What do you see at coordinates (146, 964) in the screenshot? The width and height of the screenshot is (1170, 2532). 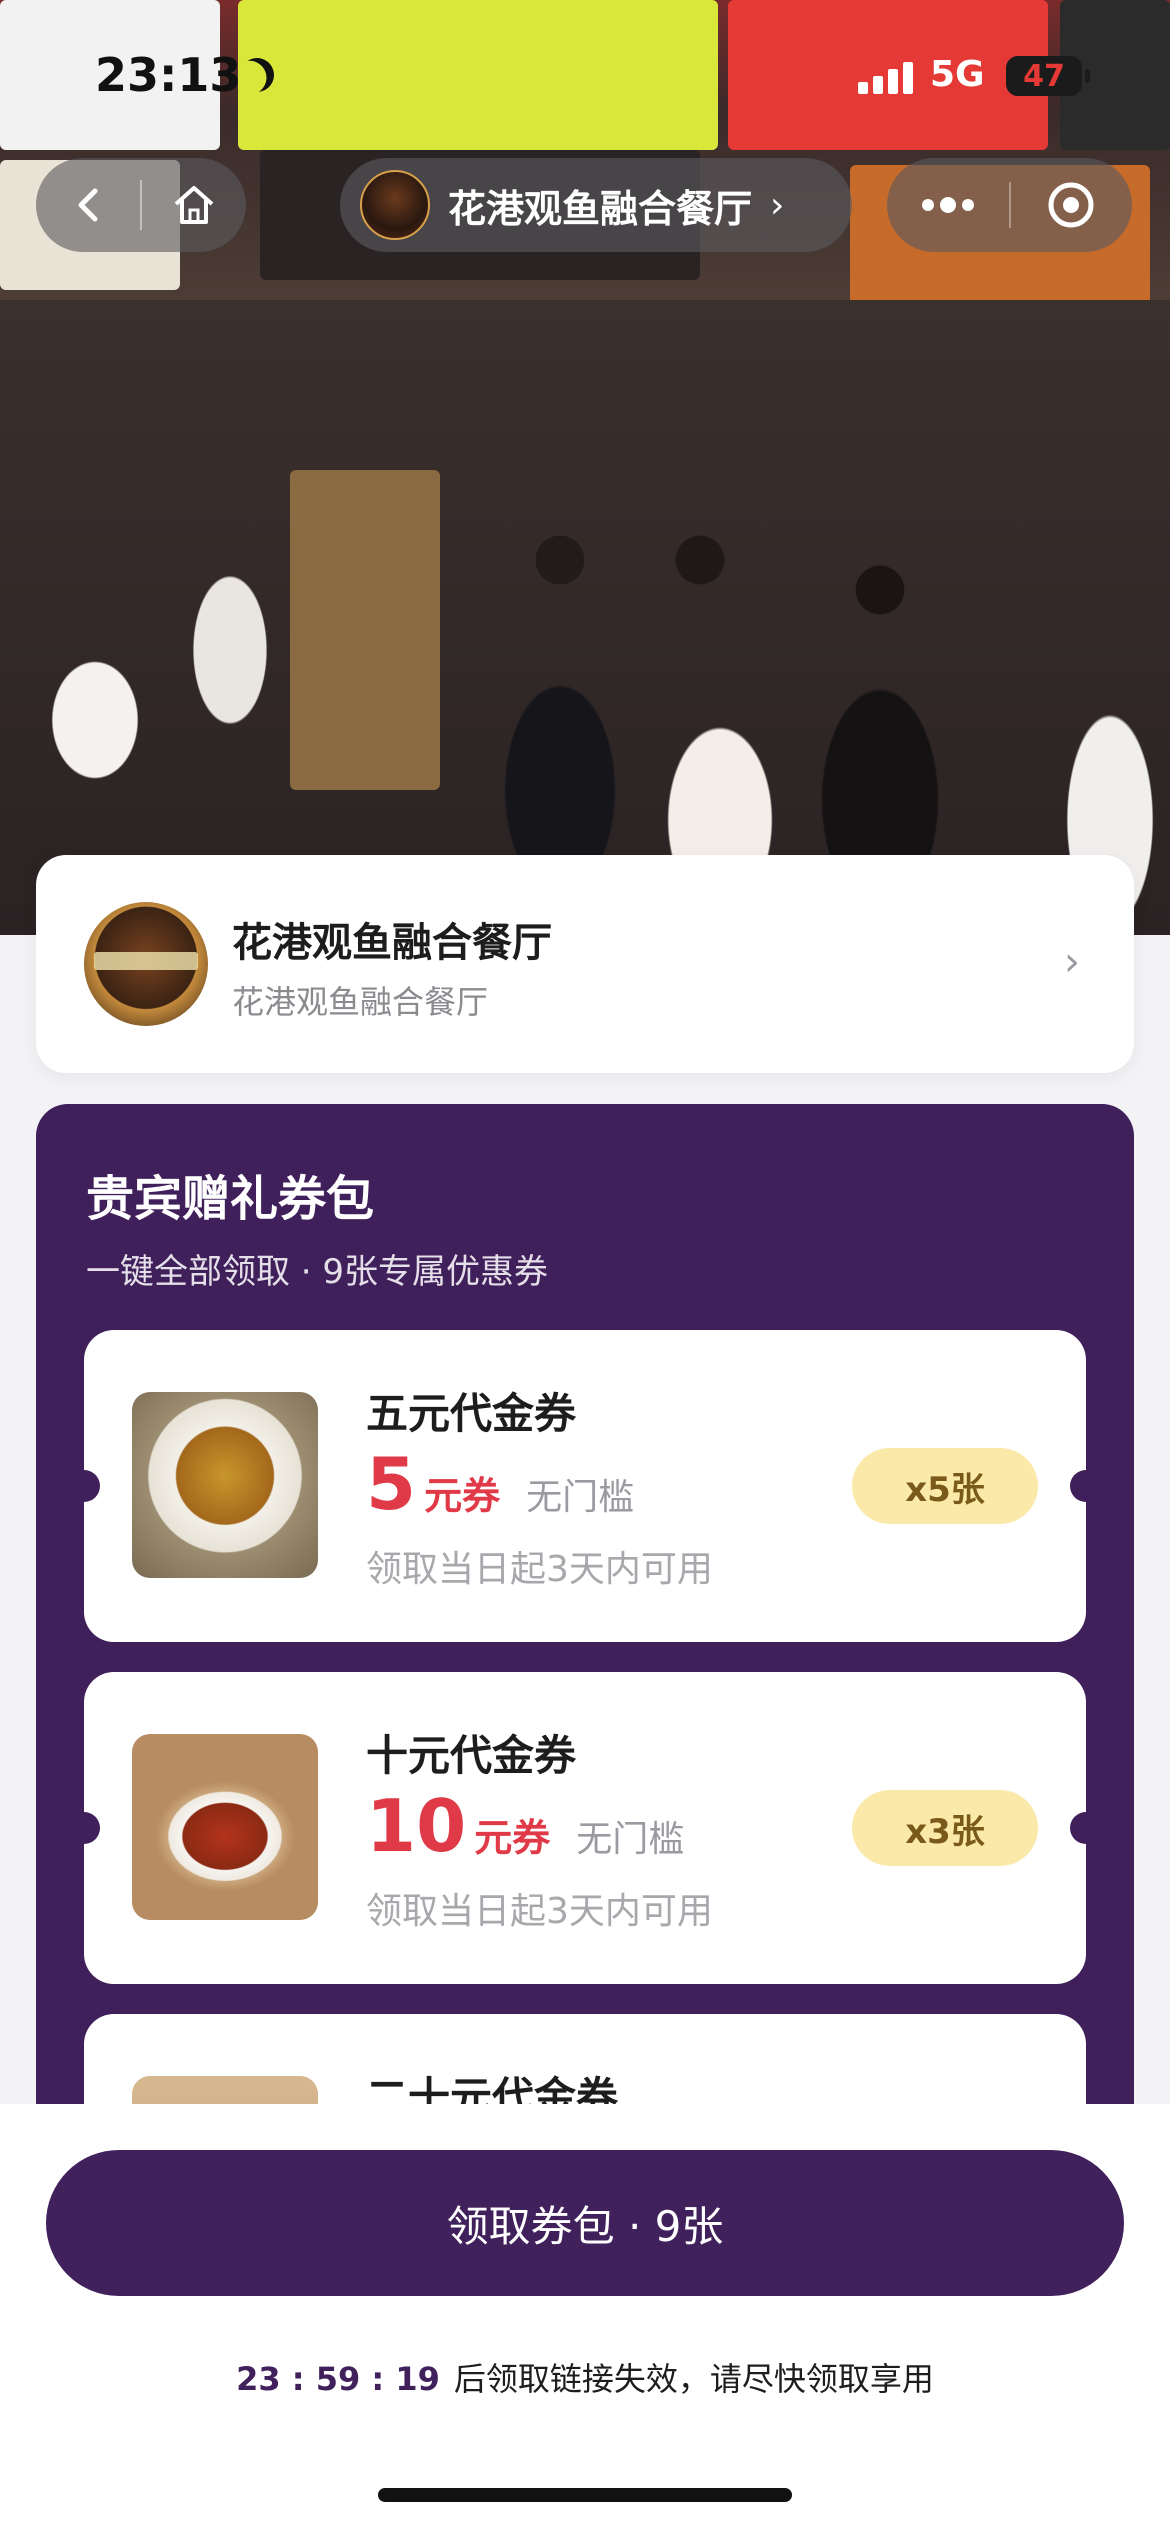 I see `store-logo` at bounding box center [146, 964].